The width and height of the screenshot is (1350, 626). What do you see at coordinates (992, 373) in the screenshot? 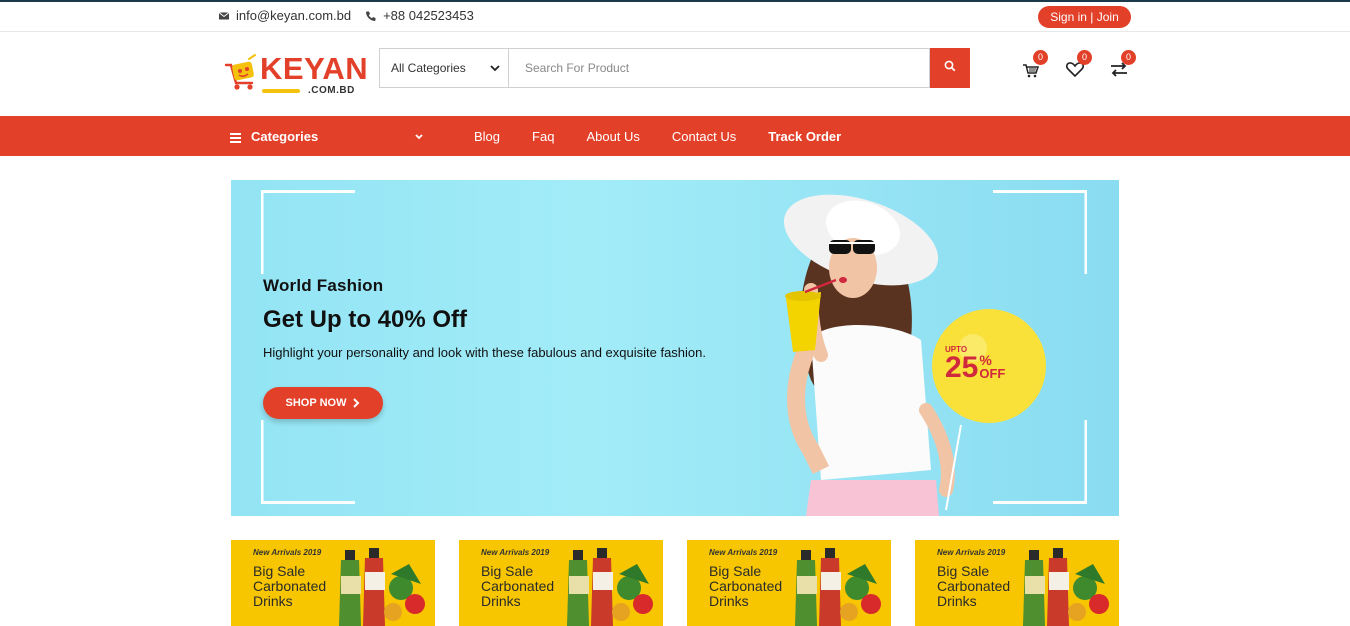
I see `balloon-off: OFF` at bounding box center [992, 373].